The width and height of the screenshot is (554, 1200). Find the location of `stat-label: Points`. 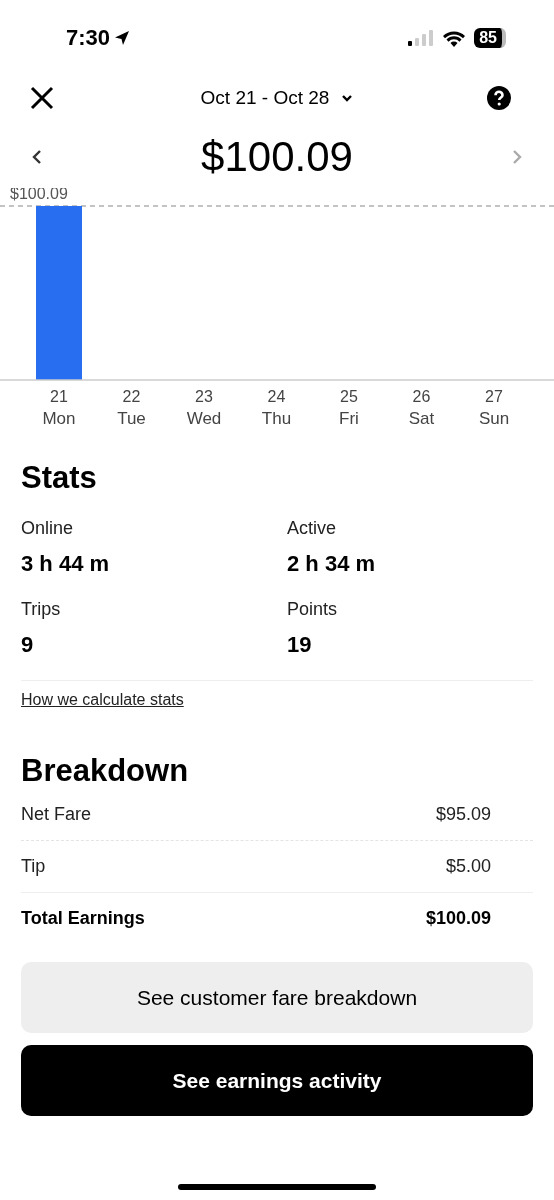

stat-label: Points is located at coordinates (313, 609).